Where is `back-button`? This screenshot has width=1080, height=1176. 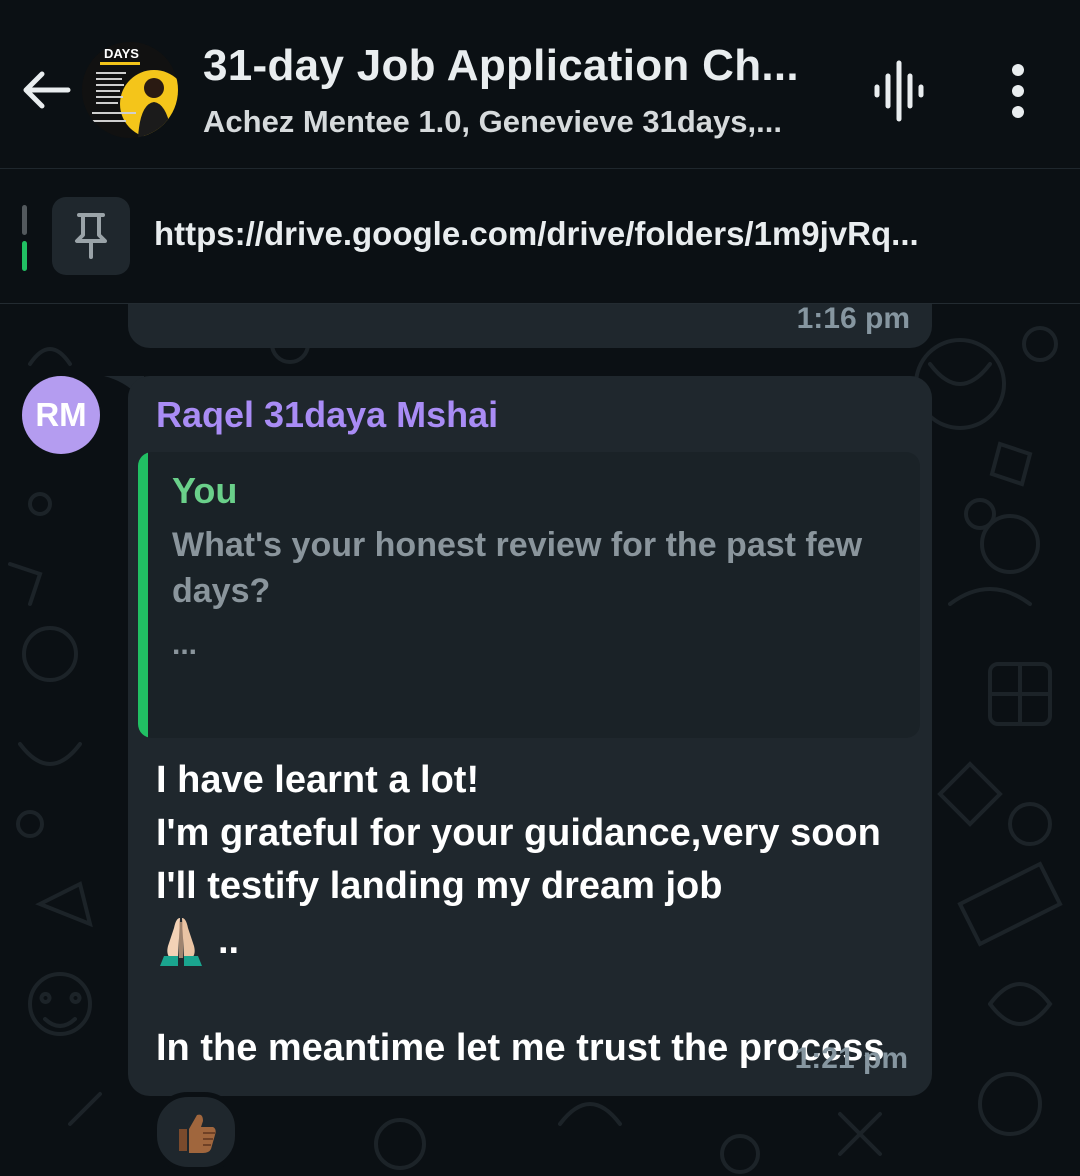 back-button is located at coordinates (46, 90).